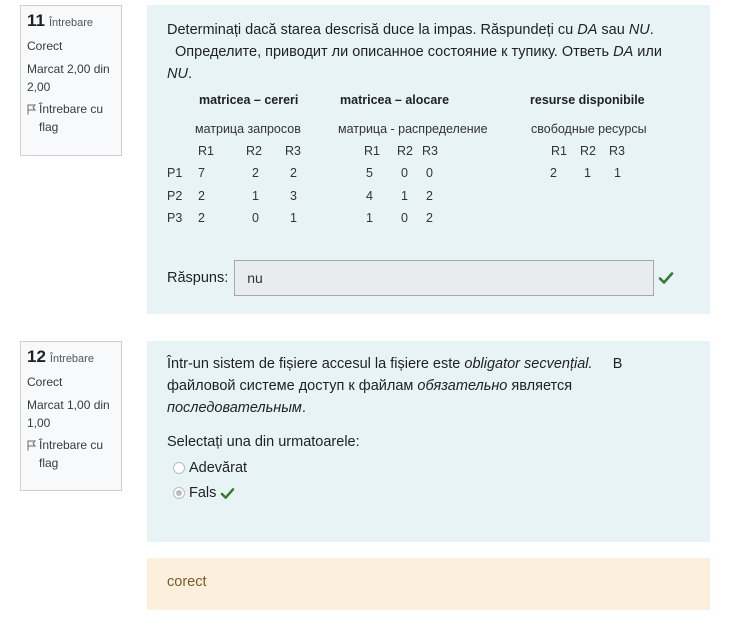 Image resolution: width=739 pixels, height=626 pixels. What do you see at coordinates (293, 196) in the screenshot?
I see `request-cell: 3` at bounding box center [293, 196].